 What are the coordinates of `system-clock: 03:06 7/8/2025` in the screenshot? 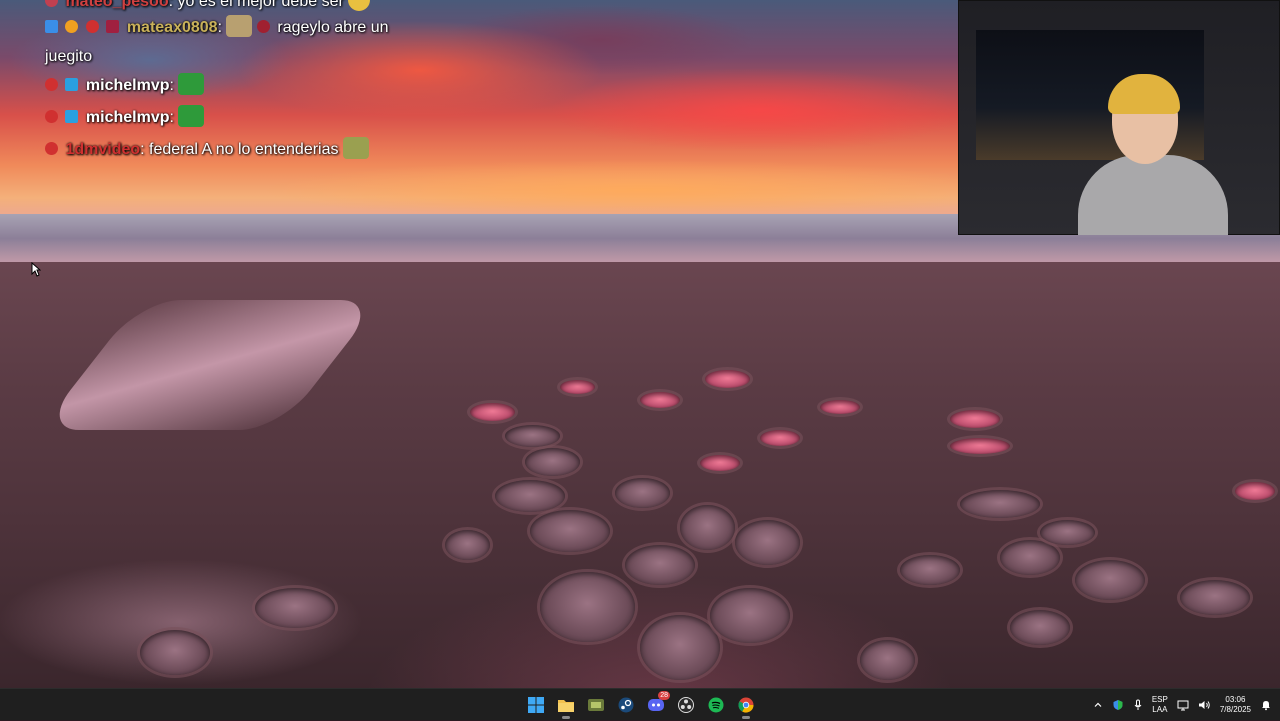 It's located at (1235, 705).